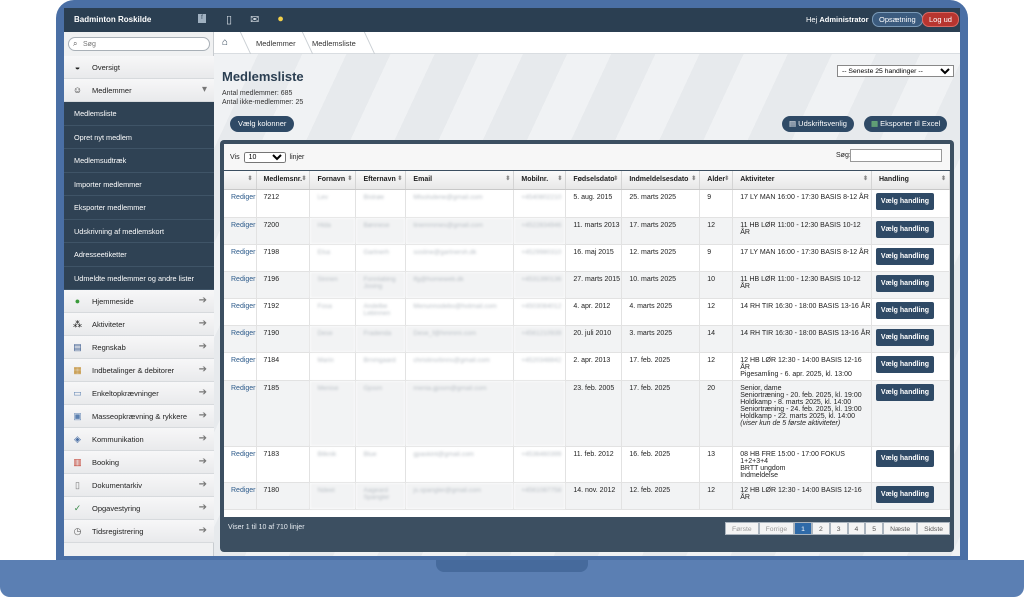  What do you see at coordinates (661, 231) in the screenshot?
I see `cell-join-date: 17. marts 2025` at bounding box center [661, 231].